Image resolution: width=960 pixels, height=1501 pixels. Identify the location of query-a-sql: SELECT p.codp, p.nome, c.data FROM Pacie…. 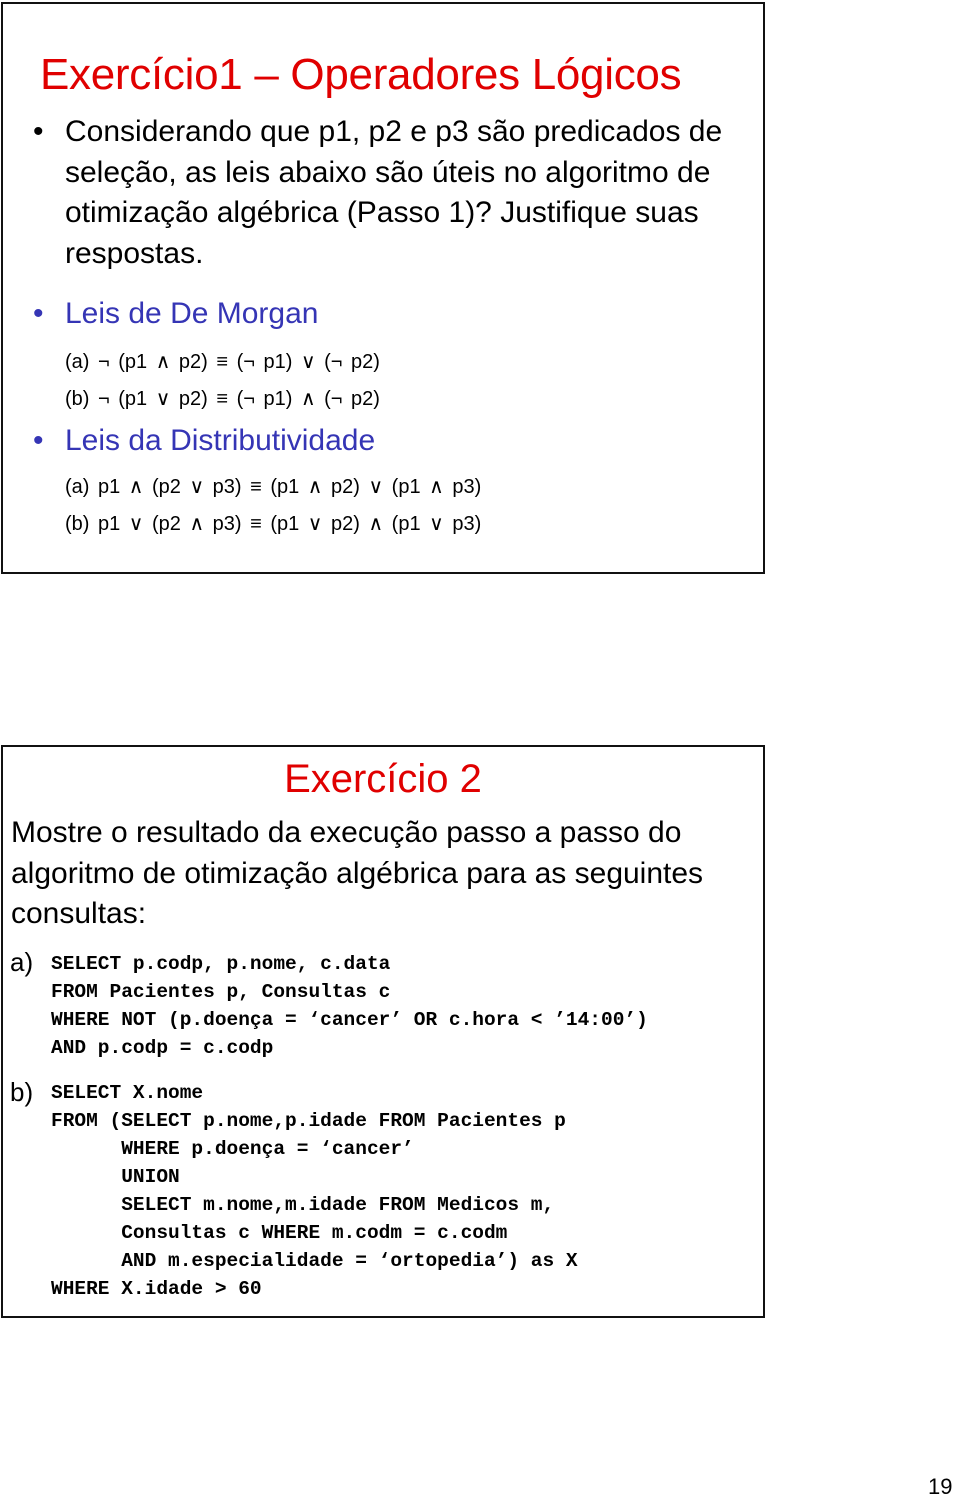
(349, 1006).